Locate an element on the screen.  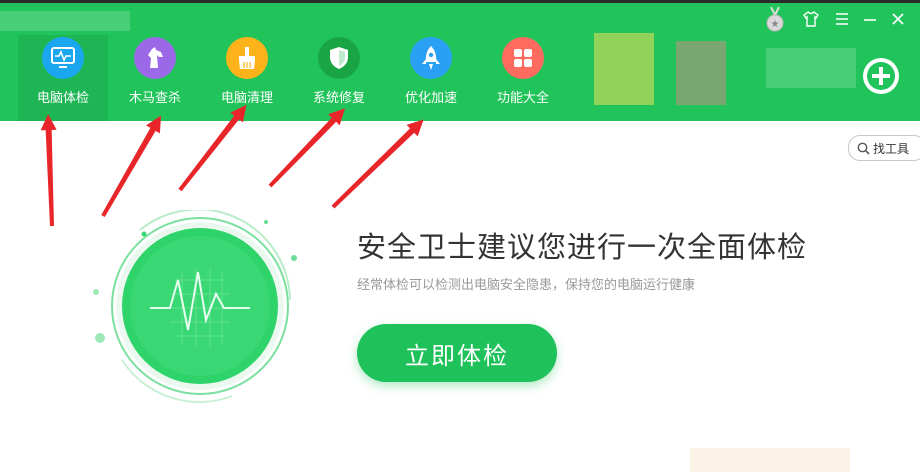
blurred-corner is located at coordinates (770, 460).